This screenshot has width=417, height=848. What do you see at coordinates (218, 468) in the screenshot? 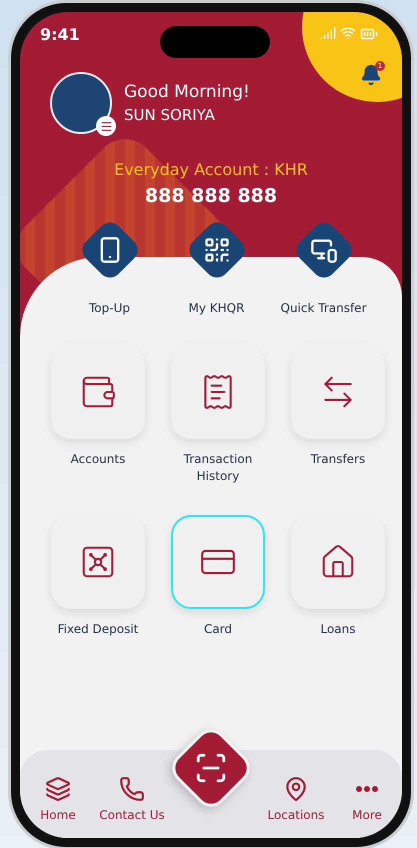
I see `service-label: Transaction History` at bounding box center [218, 468].